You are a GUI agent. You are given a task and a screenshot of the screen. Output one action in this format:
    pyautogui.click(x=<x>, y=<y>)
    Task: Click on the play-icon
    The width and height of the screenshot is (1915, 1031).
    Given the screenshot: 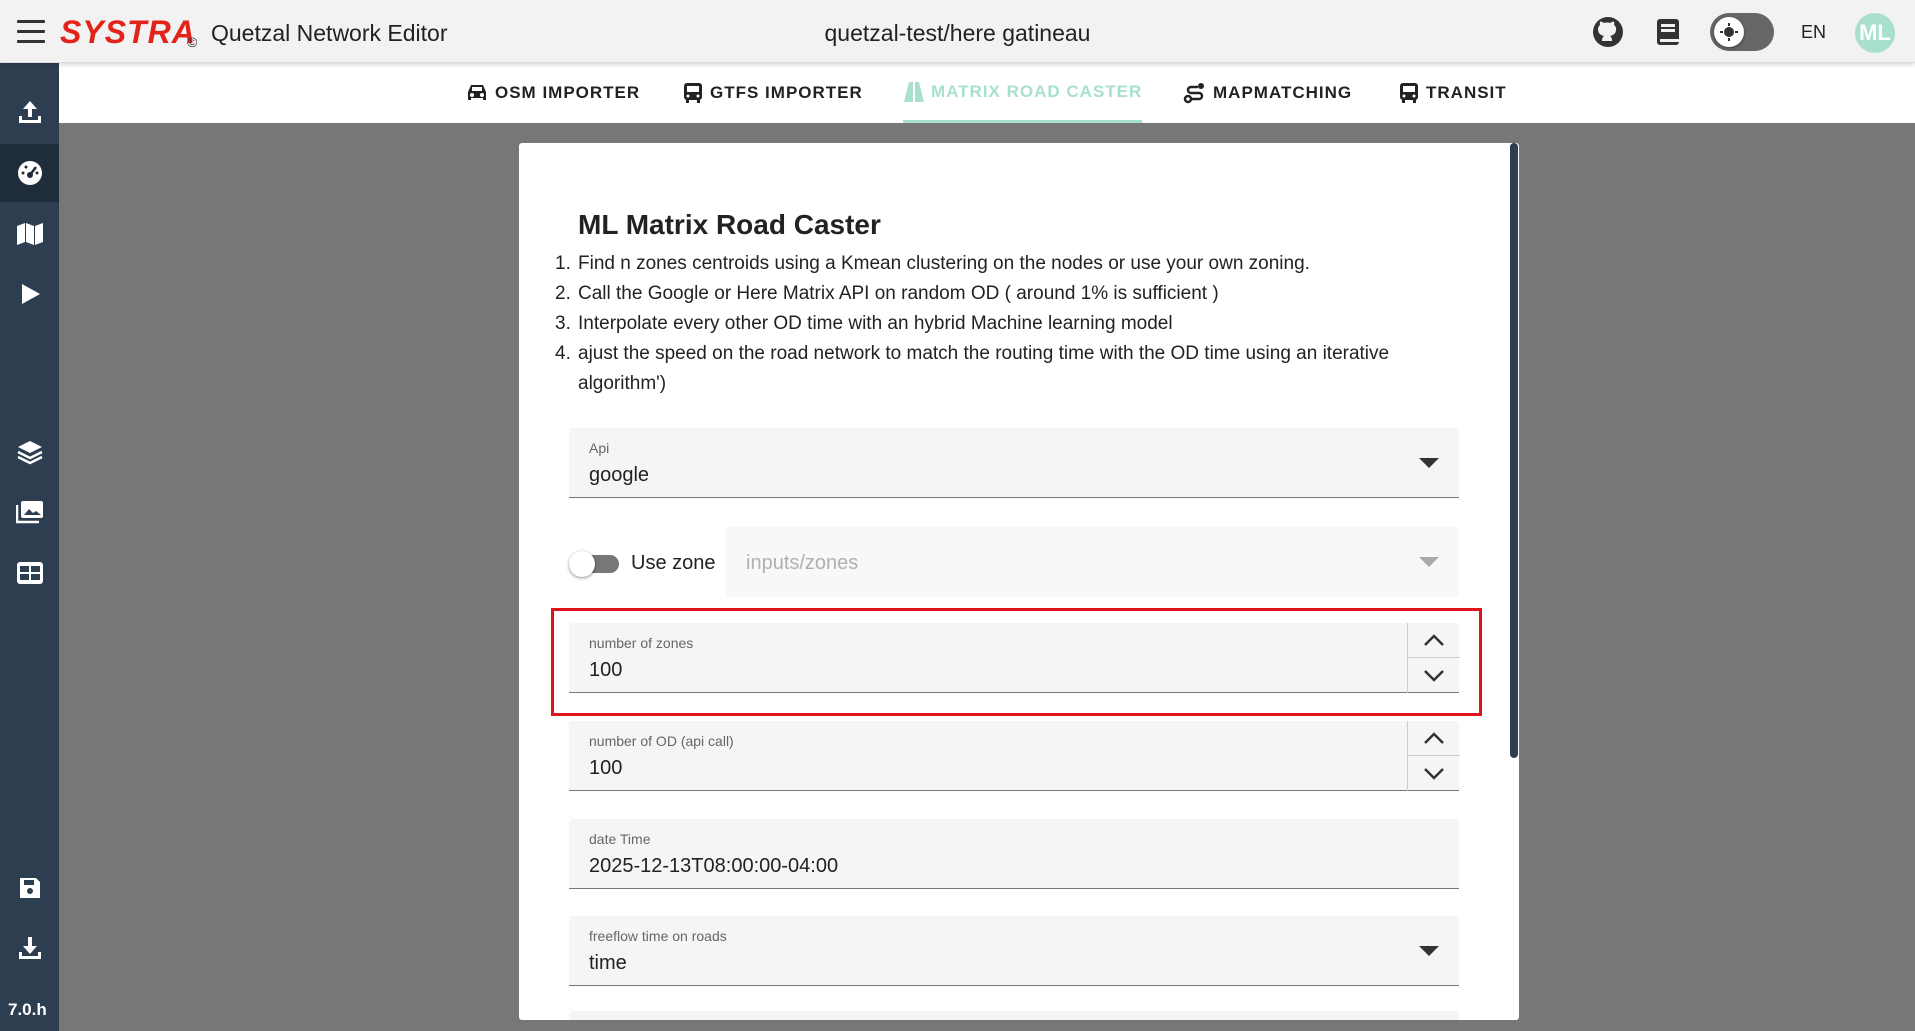 What is the action you would take?
    pyautogui.click(x=29, y=294)
    